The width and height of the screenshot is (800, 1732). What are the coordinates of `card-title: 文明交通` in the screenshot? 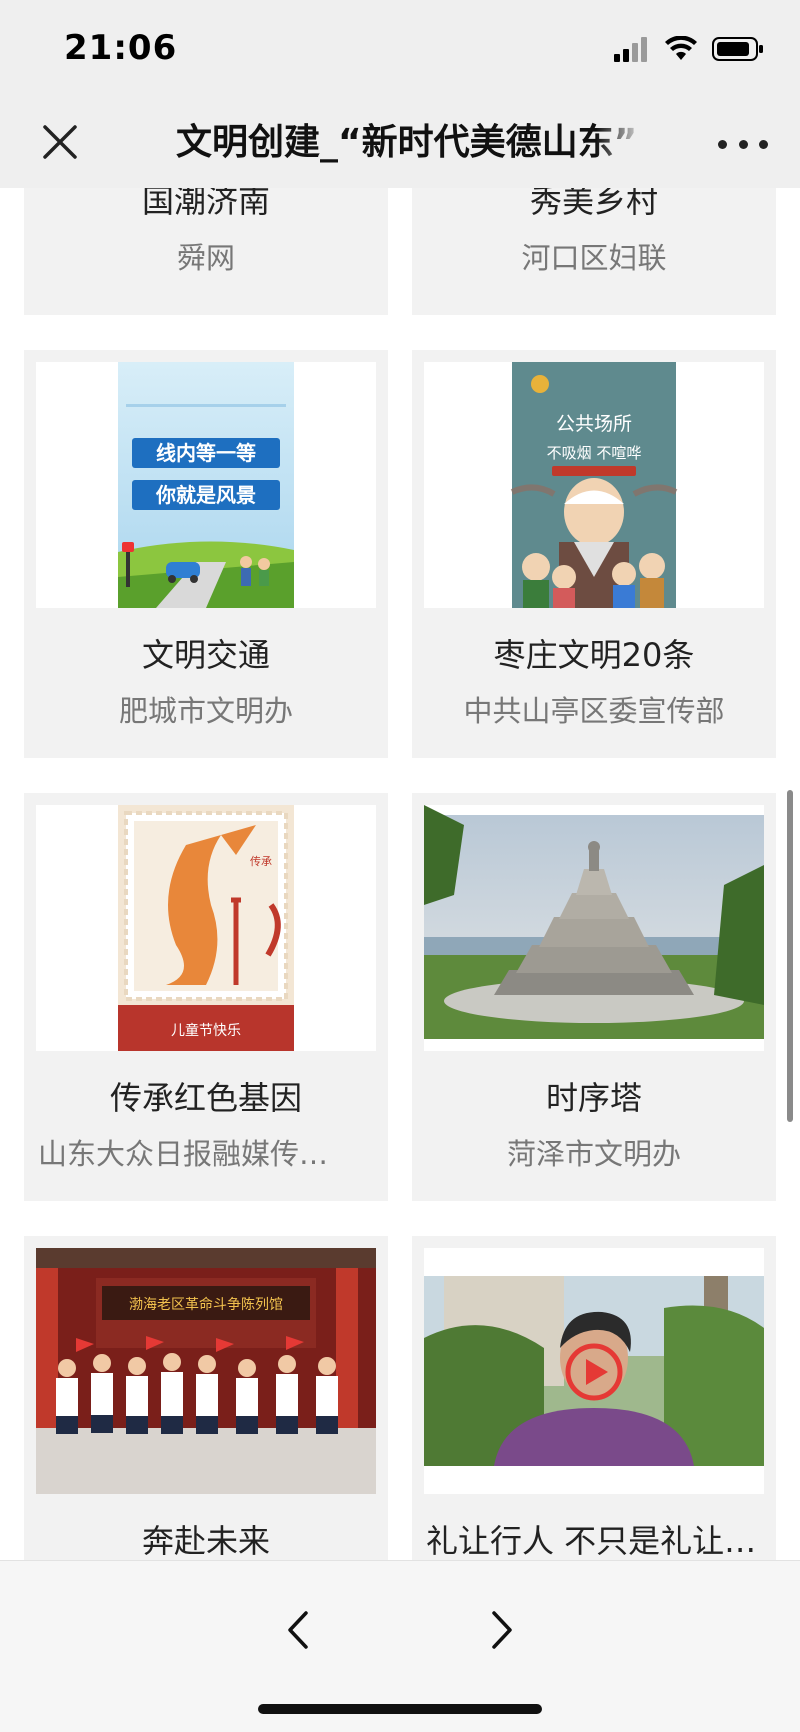 It's located at (205, 655).